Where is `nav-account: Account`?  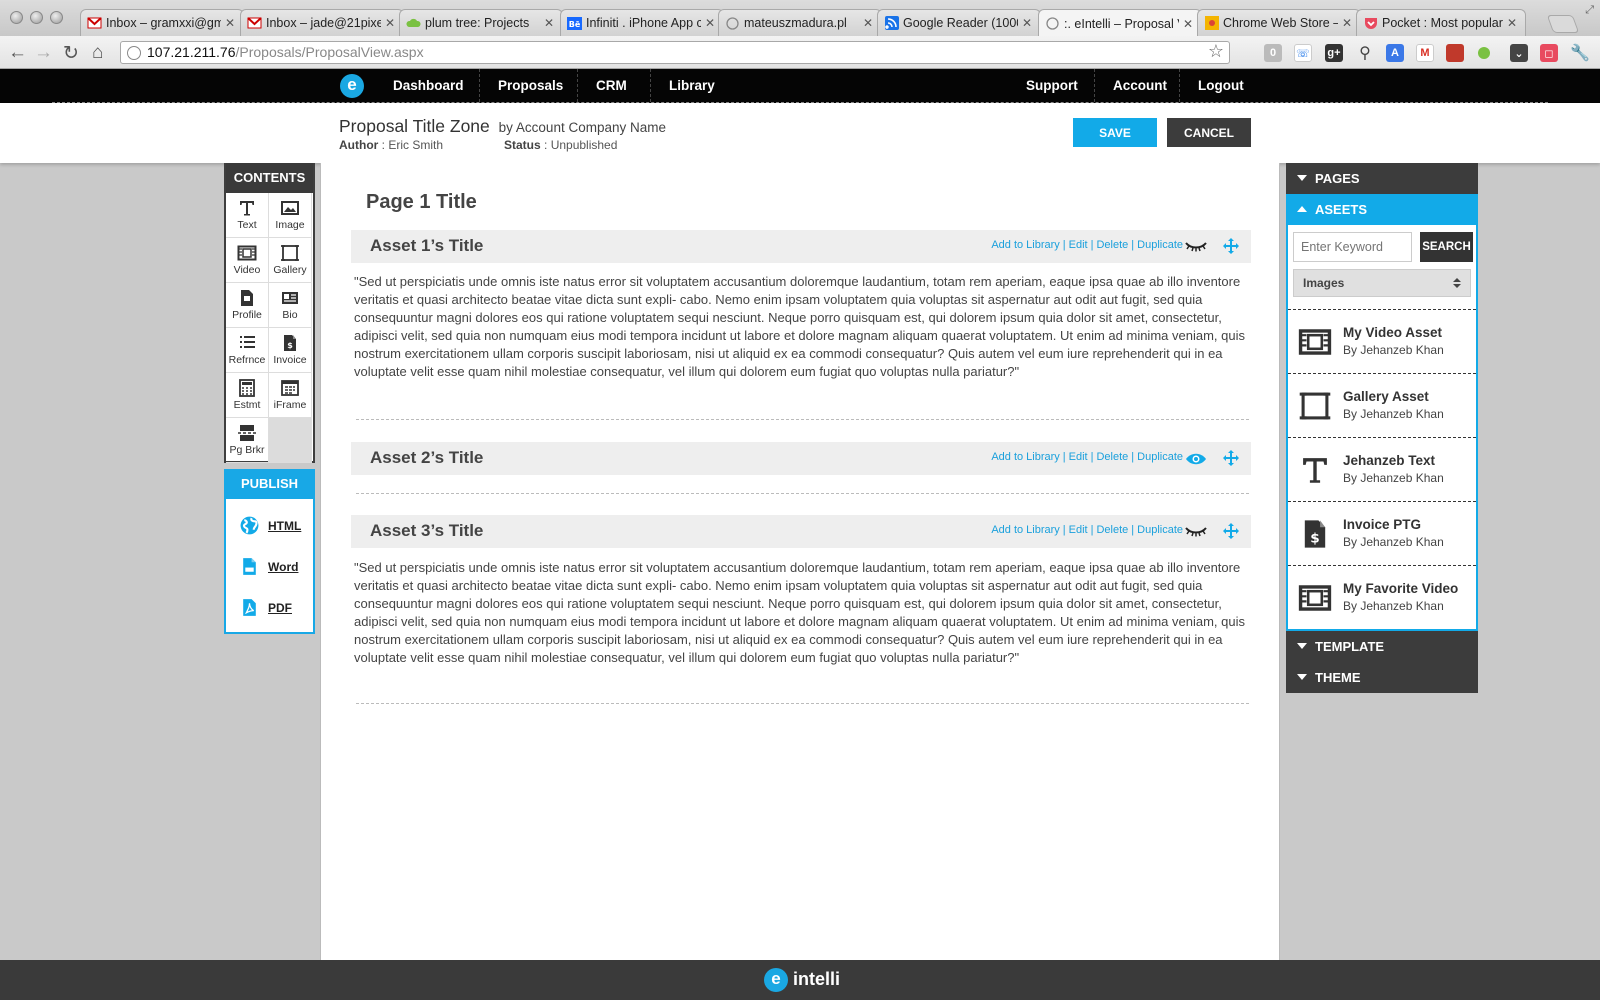 nav-account: Account is located at coordinates (1139, 85).